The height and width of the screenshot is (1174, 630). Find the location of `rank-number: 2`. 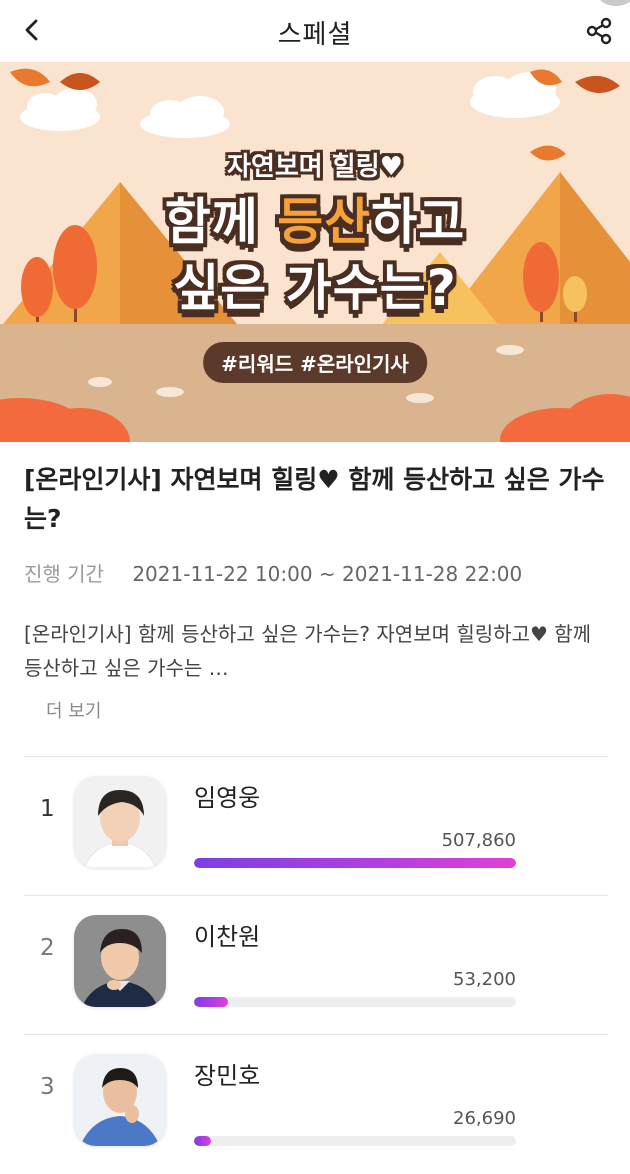

rank-number: 2 is located at coordinates (47, 948).